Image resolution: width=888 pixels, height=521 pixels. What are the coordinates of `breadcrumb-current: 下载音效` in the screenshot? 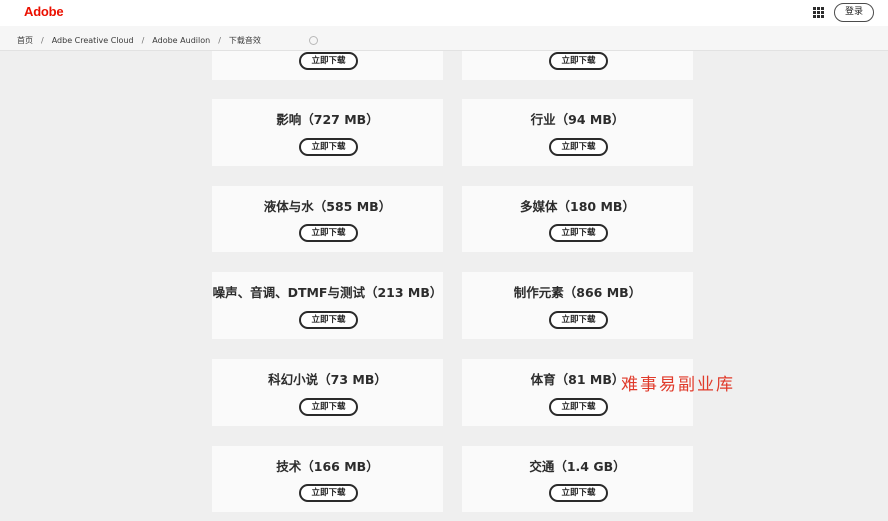 It's located at (244, 40).